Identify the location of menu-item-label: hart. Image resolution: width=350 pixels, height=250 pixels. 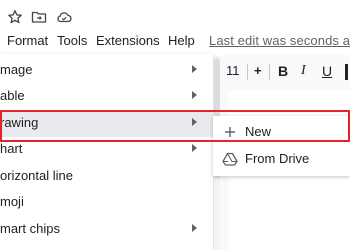
(11, 148).